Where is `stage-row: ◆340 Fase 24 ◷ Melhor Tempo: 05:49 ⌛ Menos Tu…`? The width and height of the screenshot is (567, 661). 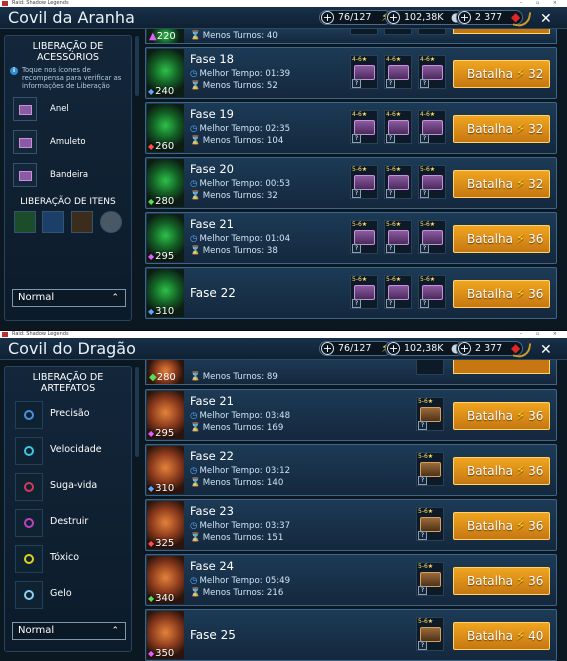 stage-row: ◆340 Fase 24 ◷ Melhor Tempo: 05:49 ⌛ Menos Tu… is located at coordinates (351, 580).